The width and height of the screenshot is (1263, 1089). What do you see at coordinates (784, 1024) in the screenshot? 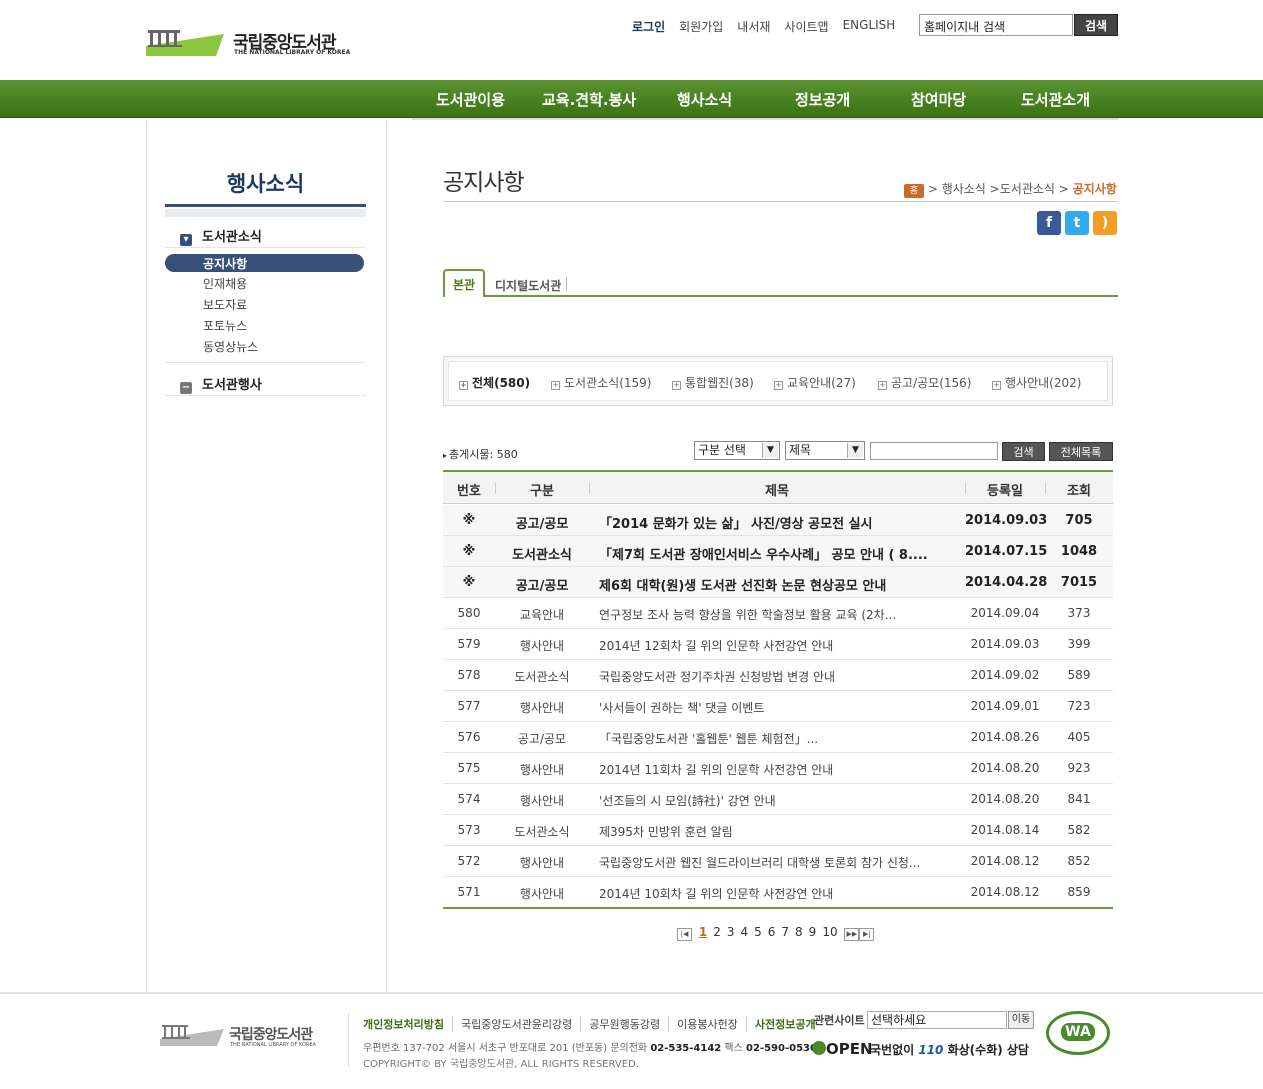
I see `footer-link-prior-disclosure: 사전정보공개` at bounding box center [784, 1024].